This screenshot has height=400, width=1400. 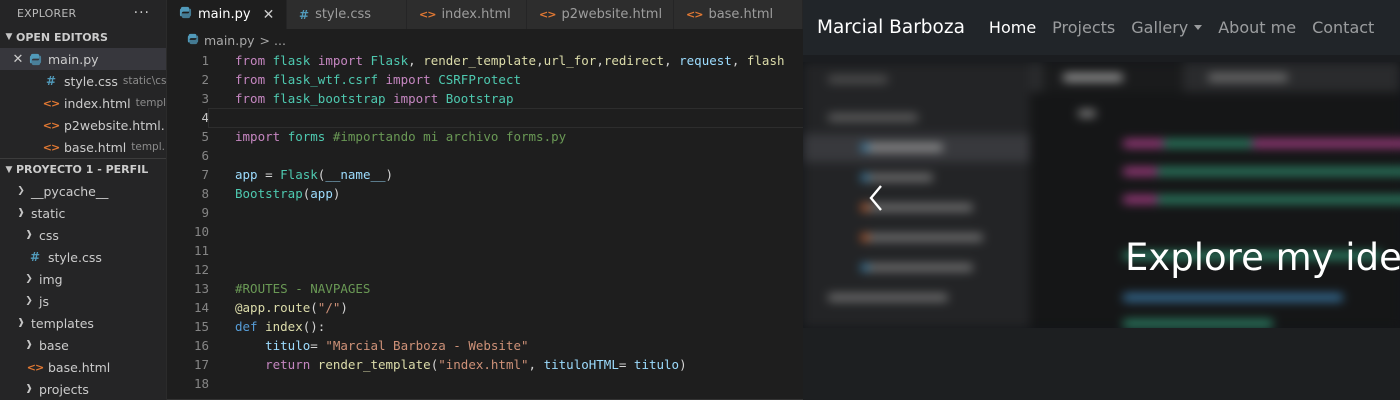 What do you see at coordinates (1257, 27) in the screenshot?
I see `nav-about: About me` at bounding box center [1257, 27].